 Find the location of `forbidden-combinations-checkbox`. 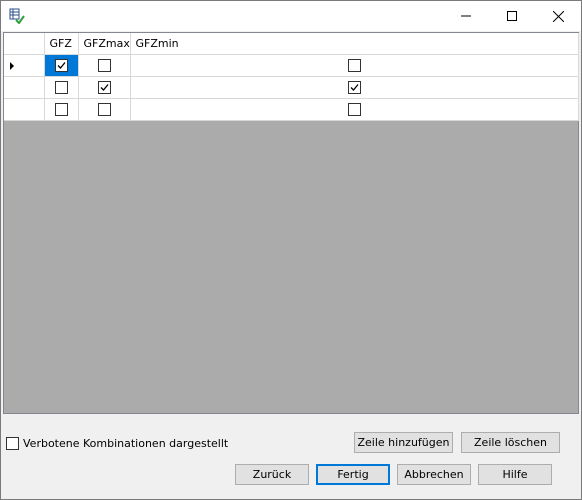

forbidden-combinations-checkbox is located at coordinates (12, 443).